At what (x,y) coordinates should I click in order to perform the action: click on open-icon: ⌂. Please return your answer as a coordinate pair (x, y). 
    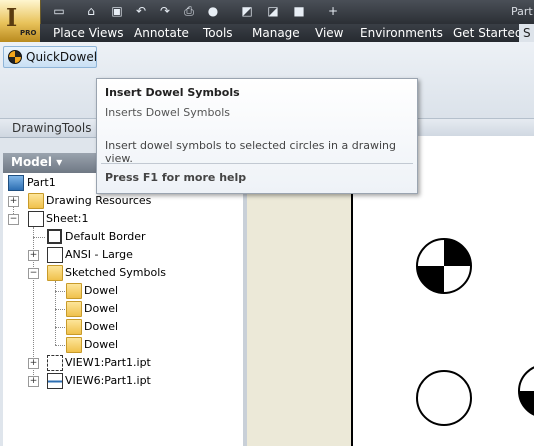
    Looking at the image, I should click on (91, 11).